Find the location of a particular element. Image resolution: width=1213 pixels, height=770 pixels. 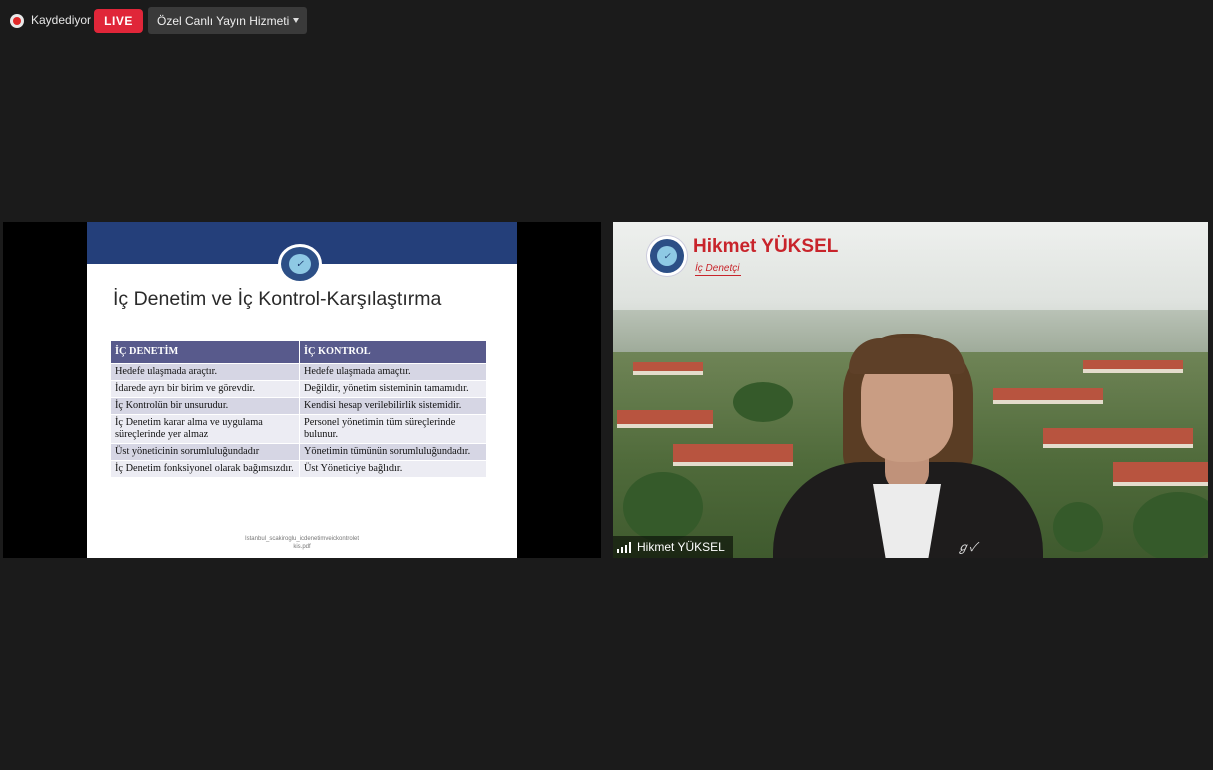

speaker-role: İç Denetçi is located at coordinates (718, 269).